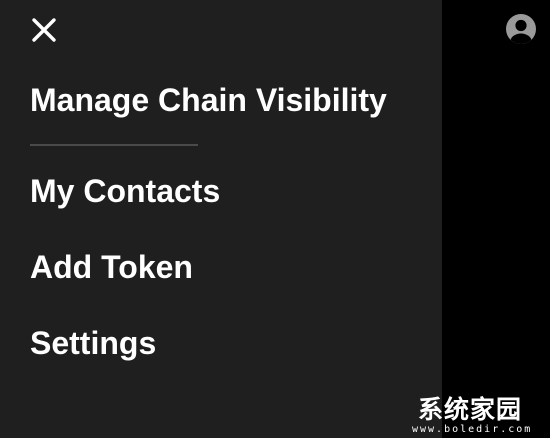 This screenshot has height=438, width=550. What do you see at coordinates (93, 343) in the screenshot?
I see `menu-item-settings: Settings` at bounding box center [93, 343].